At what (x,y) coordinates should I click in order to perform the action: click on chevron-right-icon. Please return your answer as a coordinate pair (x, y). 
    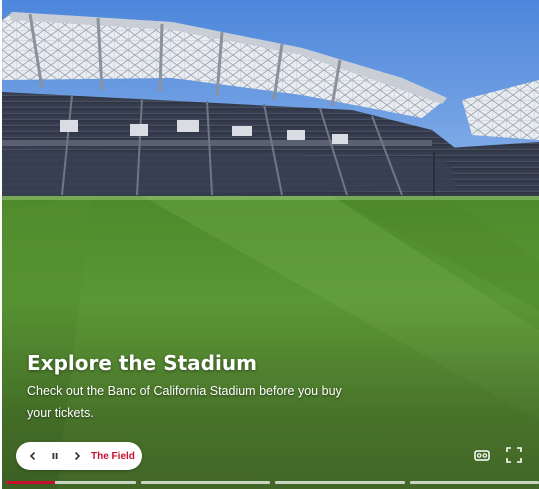
    Looking at the image, I should click on (77, 456).